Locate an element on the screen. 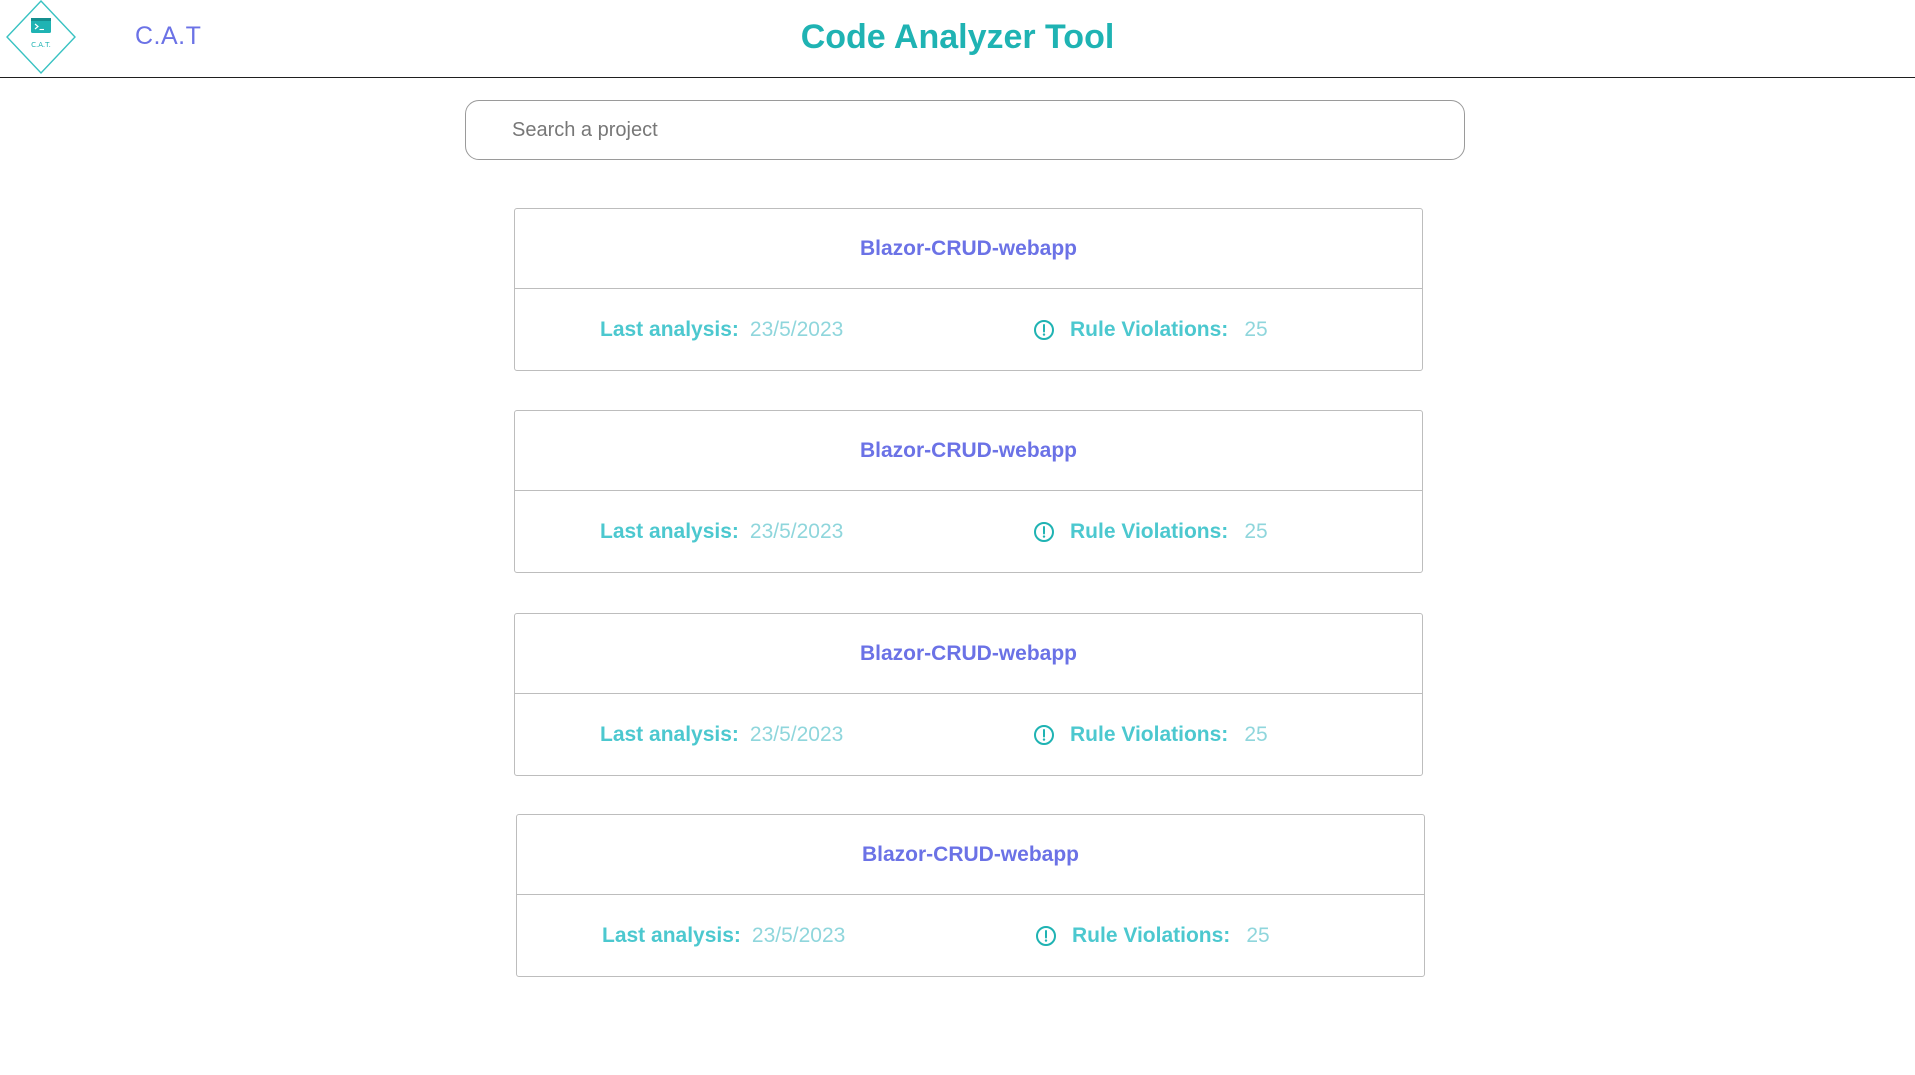 Image resolution: width=1915 pixels, height=1075 pixels. page-title: Code Analyzer Tool is located at coordinates (957, 37).